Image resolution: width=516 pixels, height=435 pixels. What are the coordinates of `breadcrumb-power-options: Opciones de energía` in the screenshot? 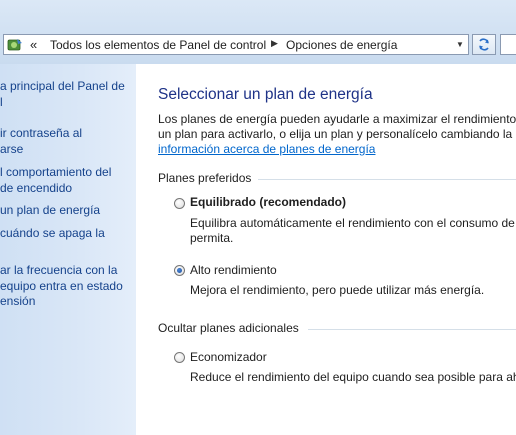 It's located at (341, 45).